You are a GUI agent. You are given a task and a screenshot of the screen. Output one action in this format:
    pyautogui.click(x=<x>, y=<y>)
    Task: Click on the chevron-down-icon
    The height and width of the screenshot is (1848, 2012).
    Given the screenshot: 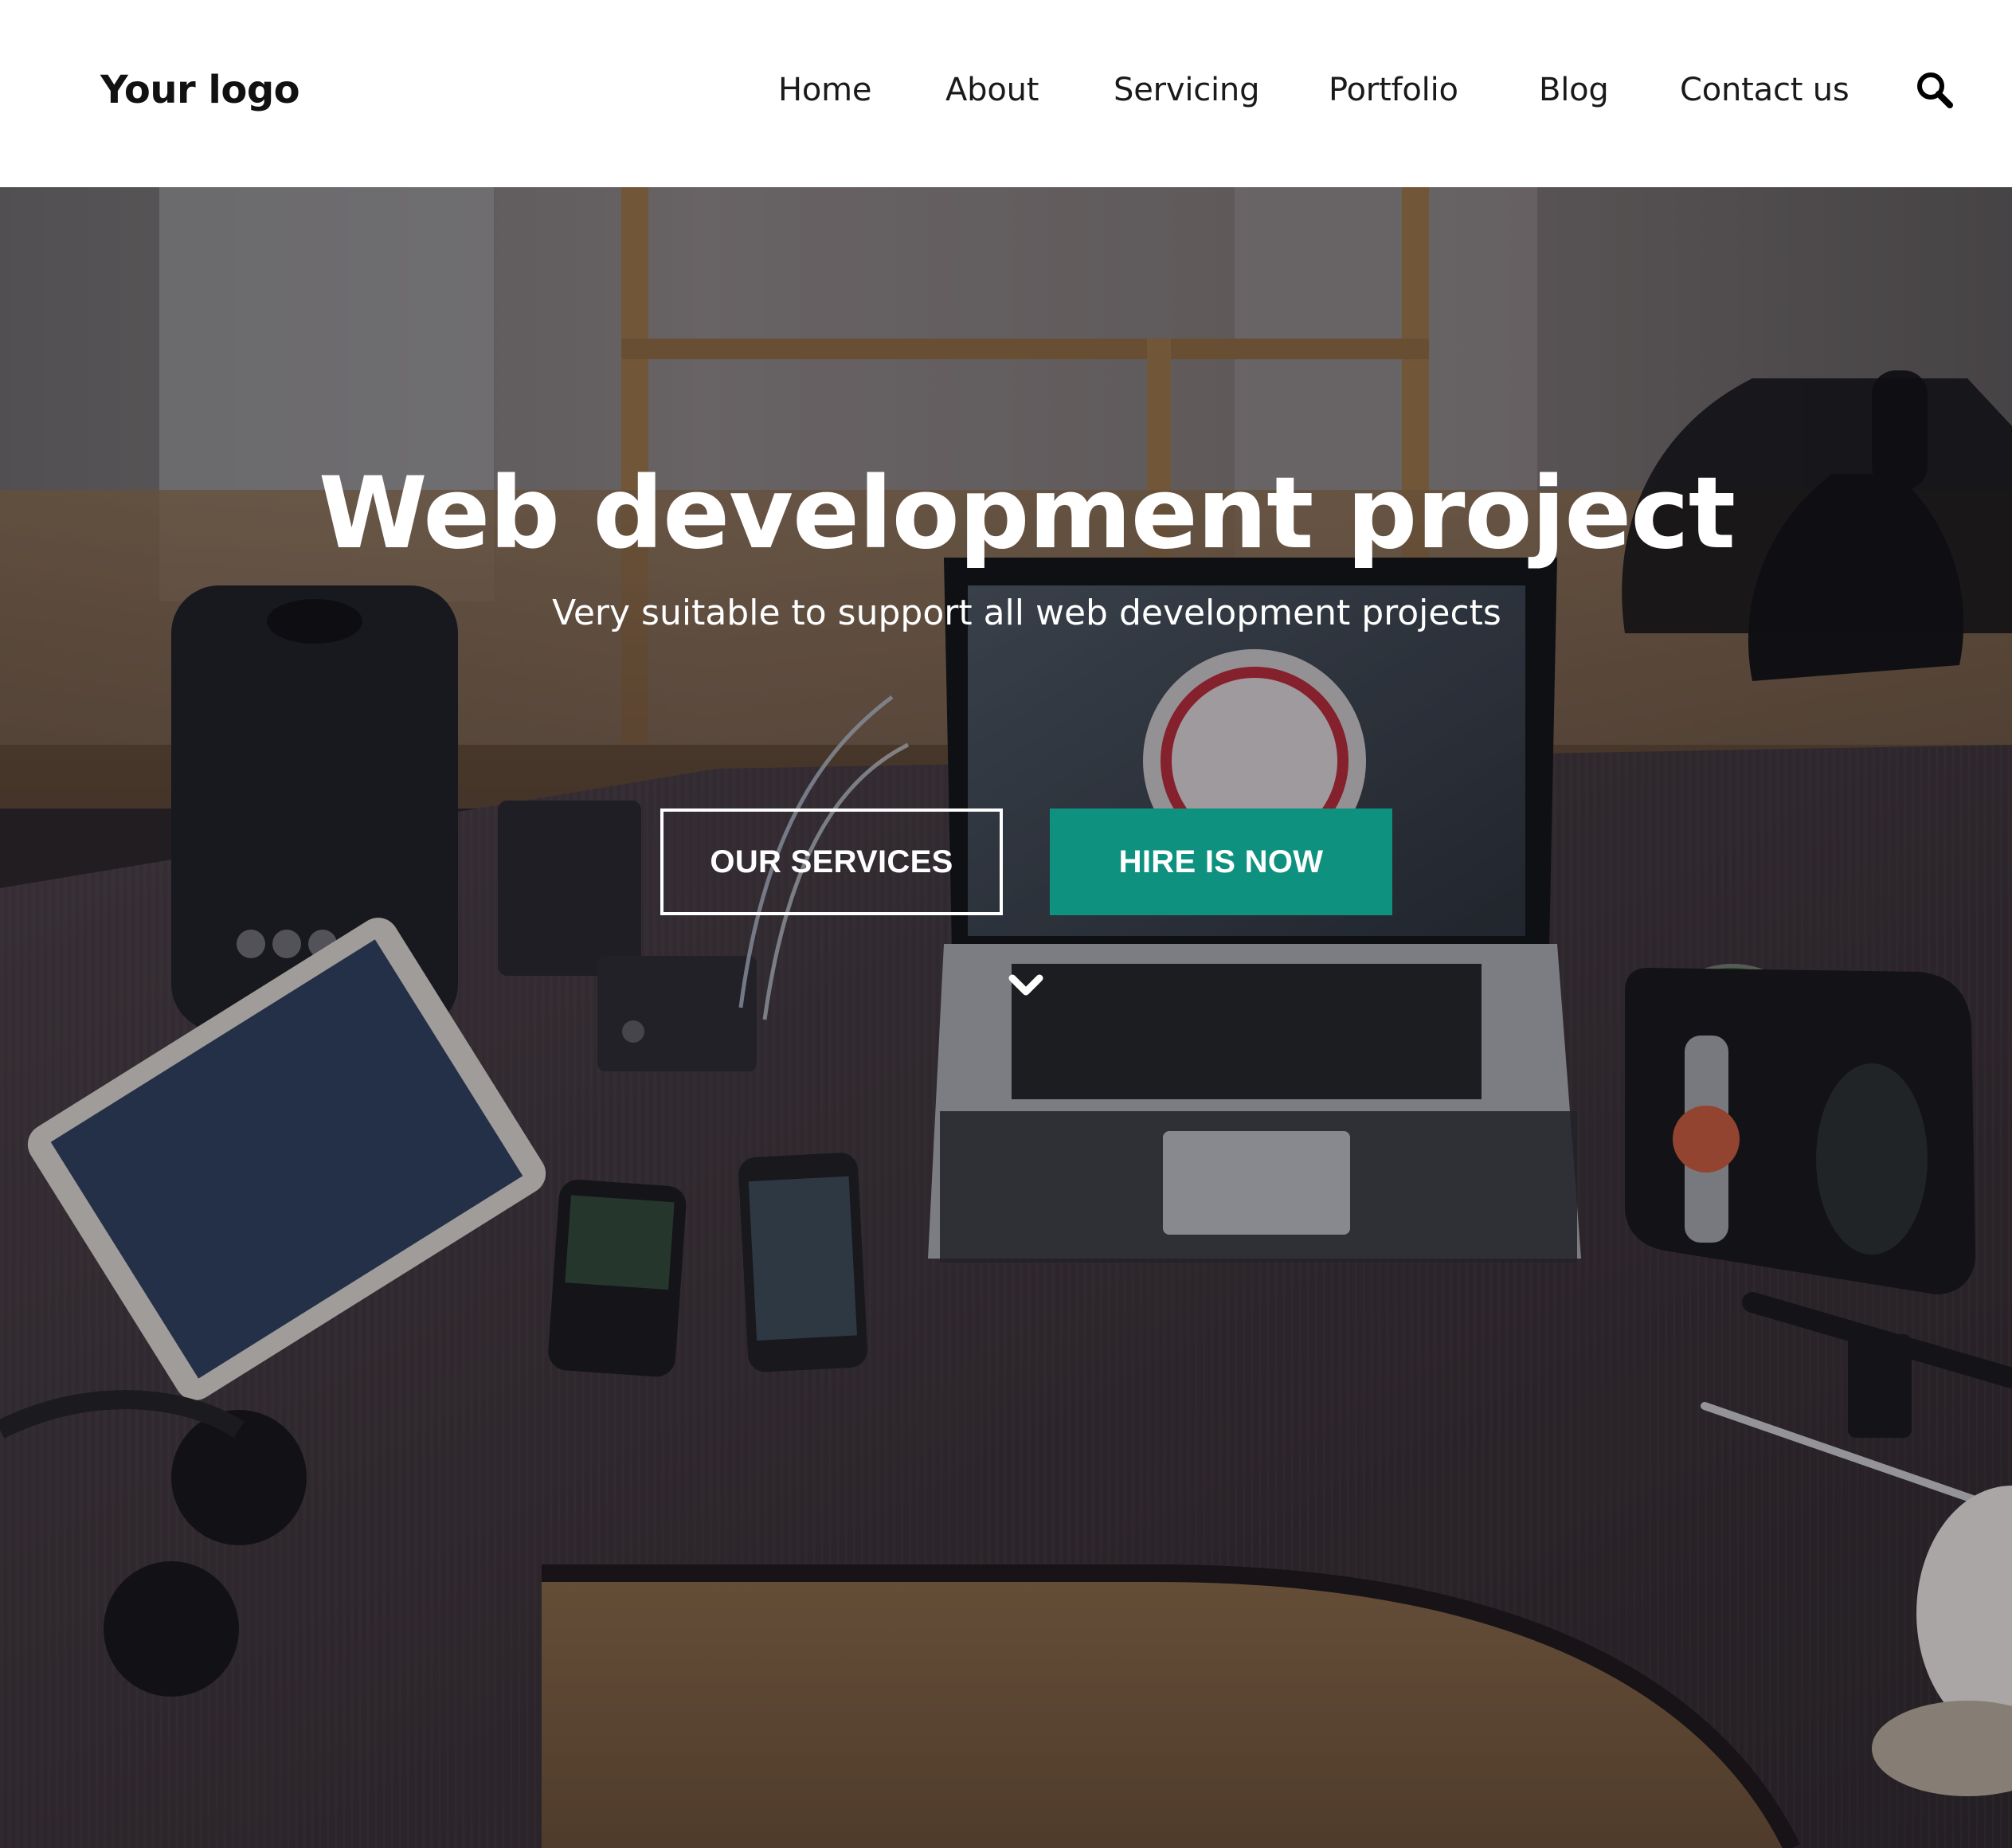 What is the action you would take?
    pyautogui.click(x=1026, y=985)
    